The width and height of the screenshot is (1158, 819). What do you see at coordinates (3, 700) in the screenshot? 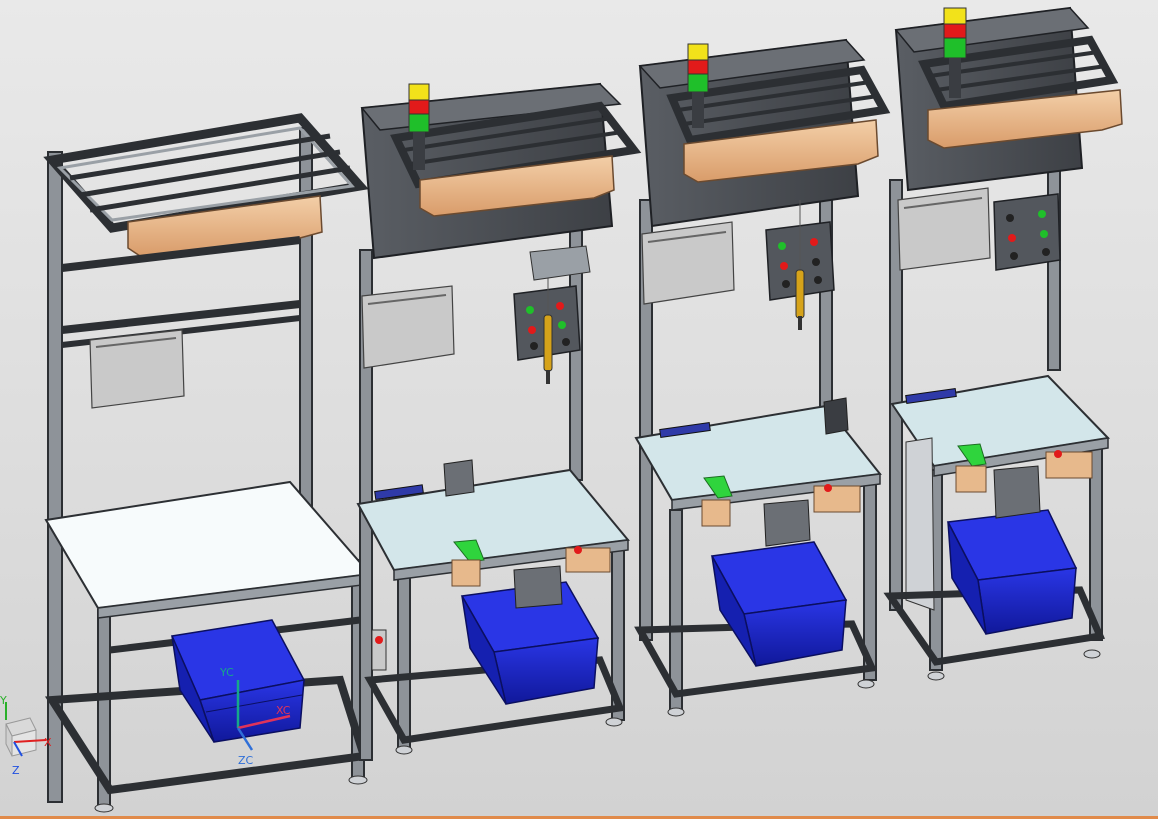
I see `triad-y-label: Y` at bounding box center [3, 700].